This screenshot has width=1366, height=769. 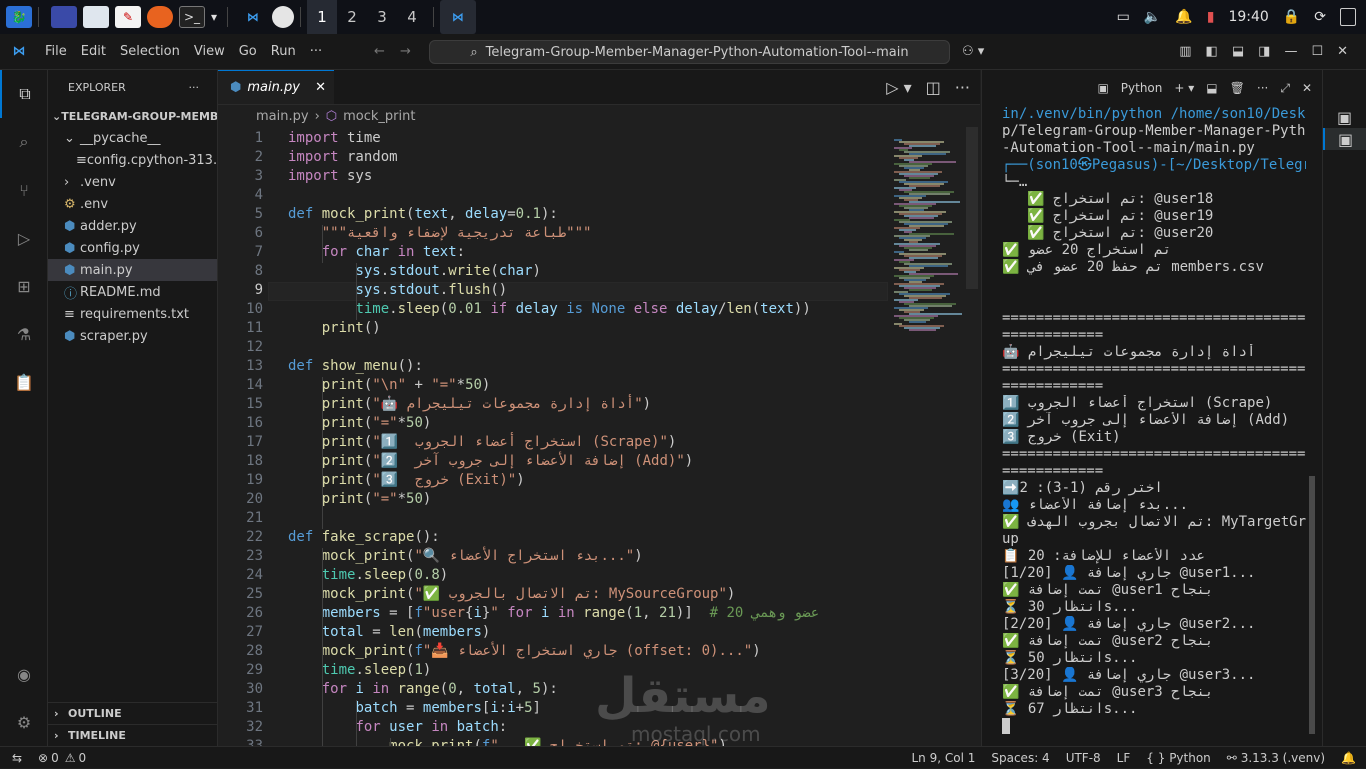 I want to click on menu-item-run: Run, so click(x=283, y=51).